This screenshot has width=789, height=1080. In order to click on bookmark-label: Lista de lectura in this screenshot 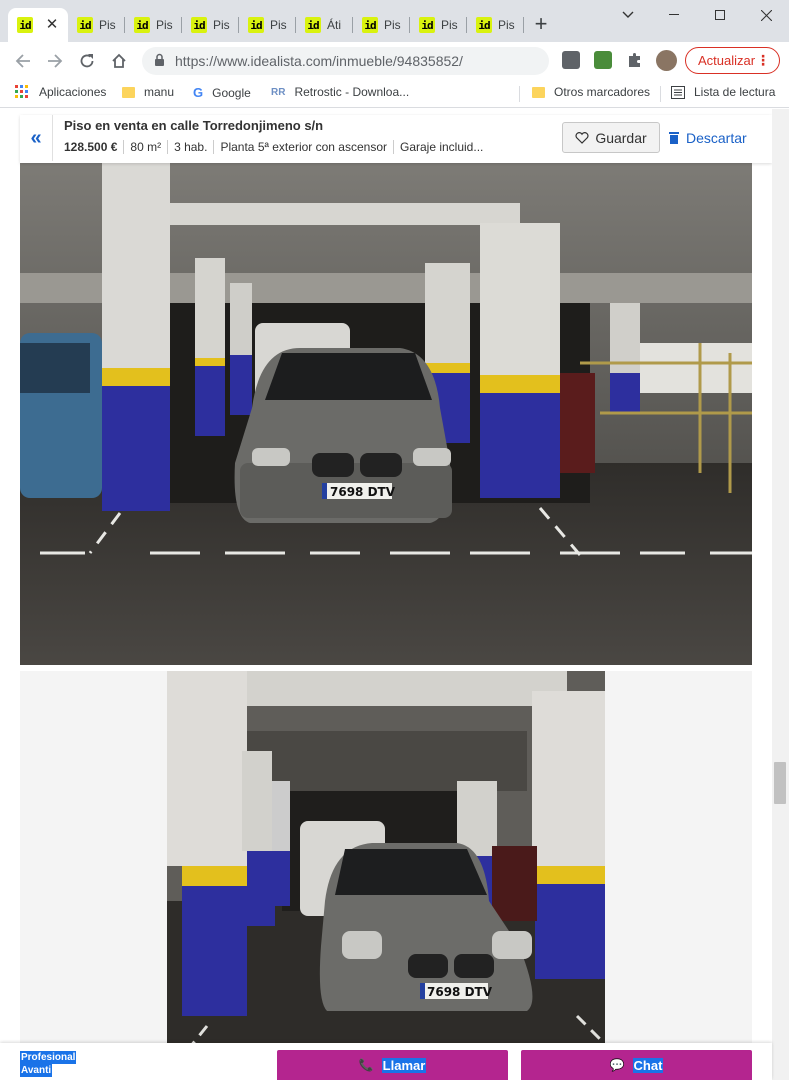, I will do `click(735, 92)`.